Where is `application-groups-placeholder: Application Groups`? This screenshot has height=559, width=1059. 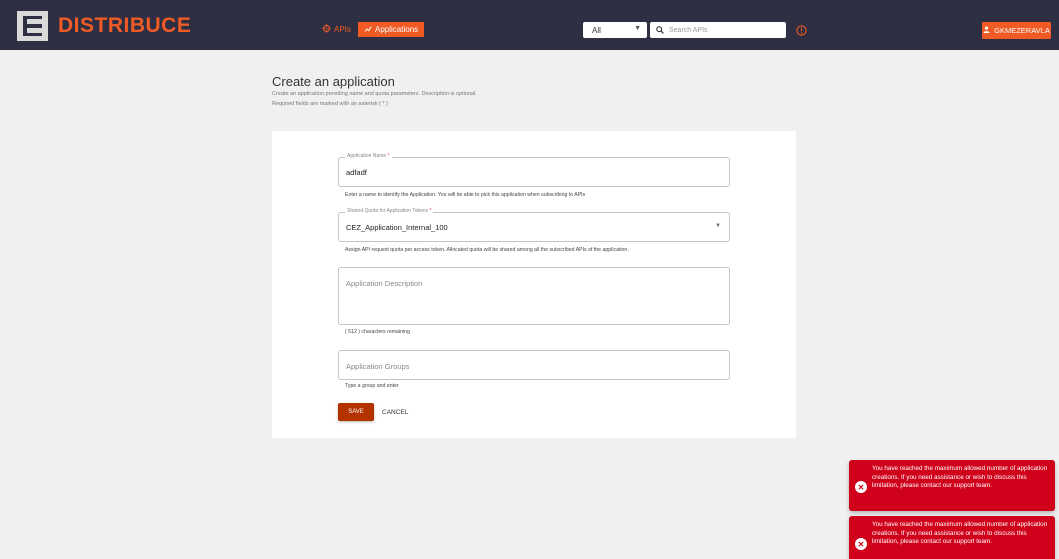 application-groups-placeholder: Application Groups is located at coordinates (378, 366).